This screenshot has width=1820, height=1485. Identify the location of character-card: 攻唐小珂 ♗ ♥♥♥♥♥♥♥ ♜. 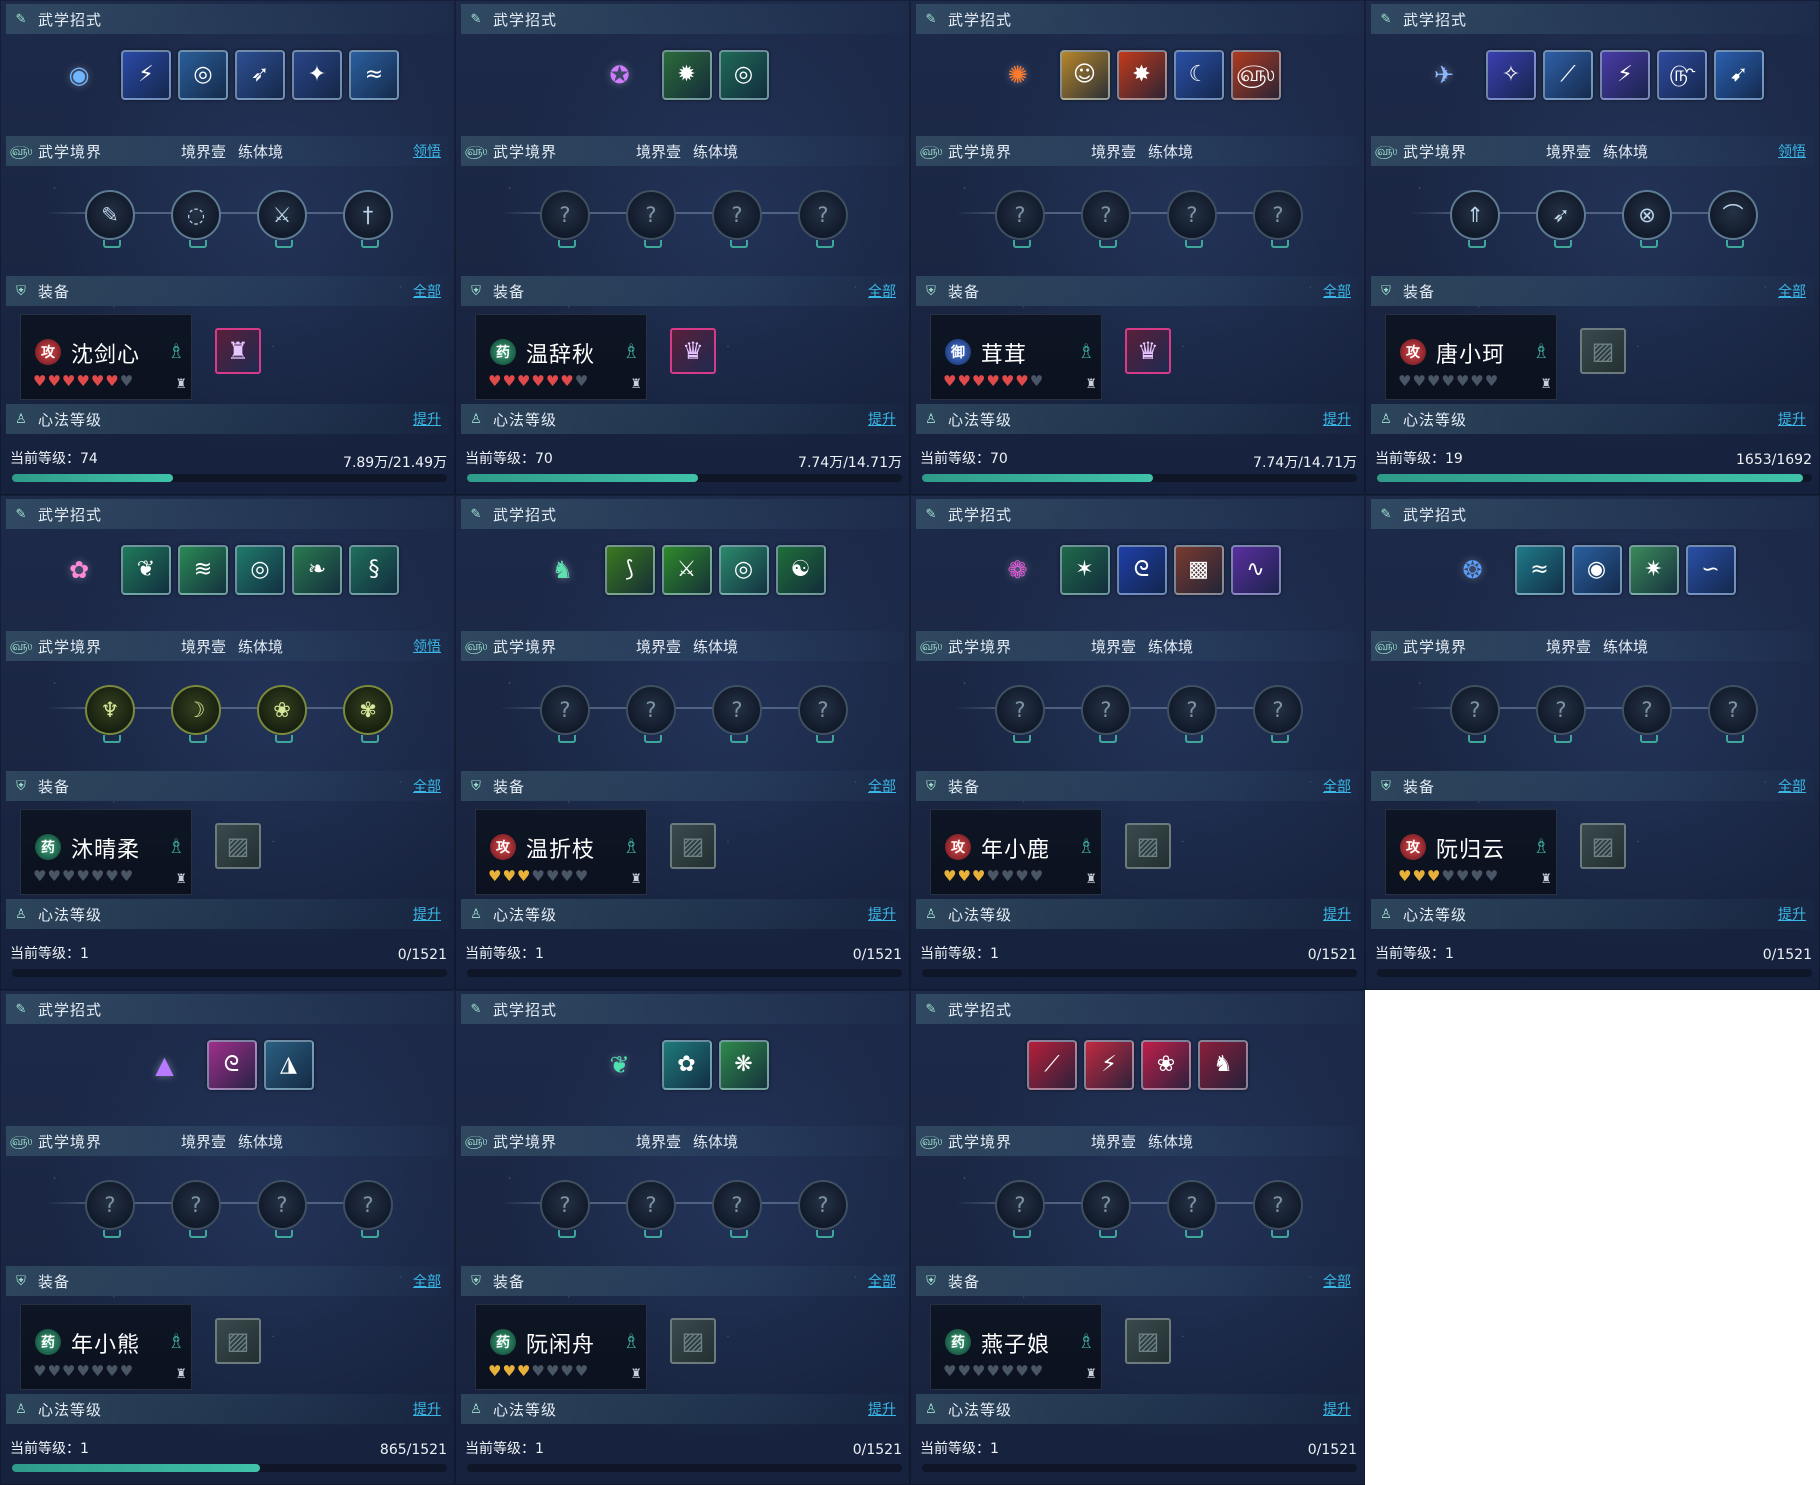
(1471, 357).